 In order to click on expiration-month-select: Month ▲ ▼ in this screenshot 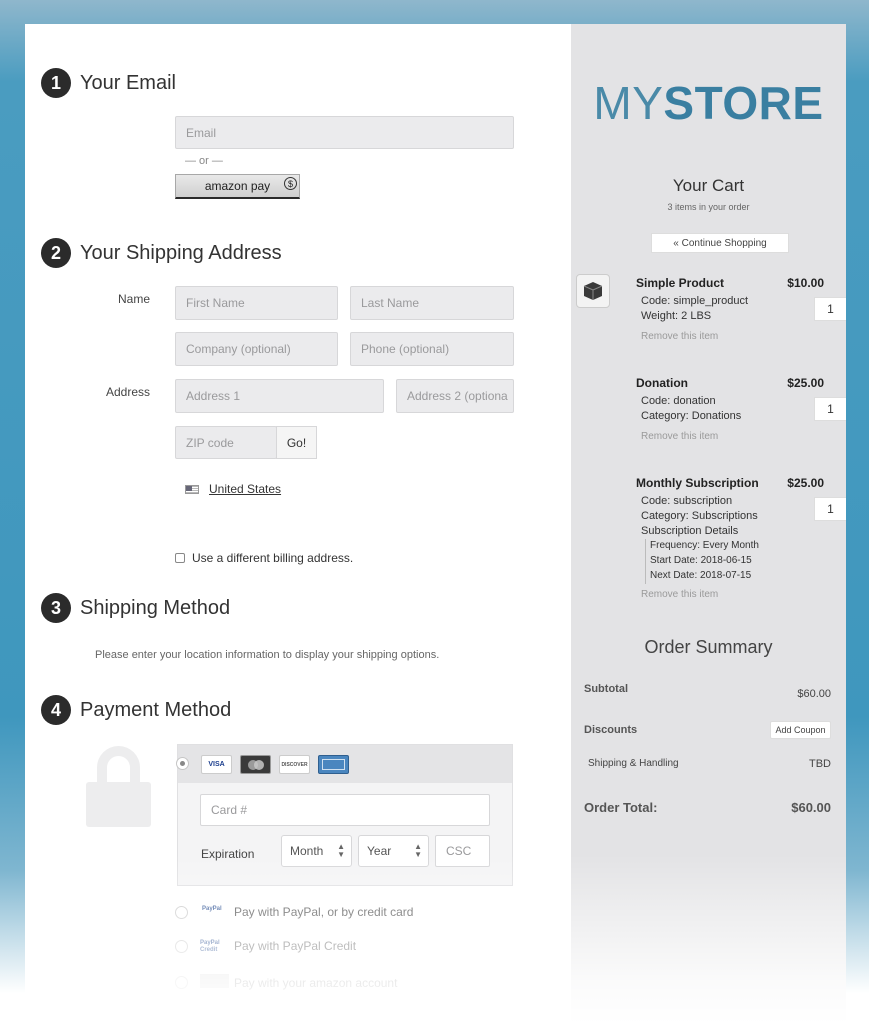, I will do `click(316, 851)`.